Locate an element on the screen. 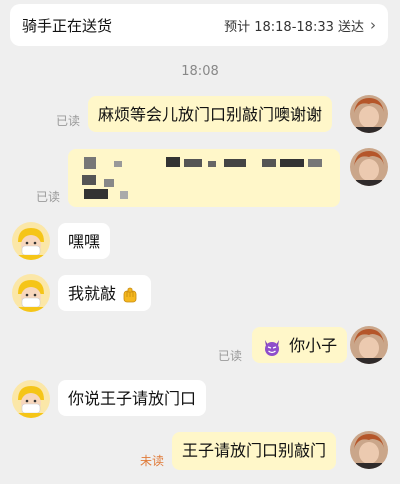  message-text: 你小子 is located at coordinates (313, 345).